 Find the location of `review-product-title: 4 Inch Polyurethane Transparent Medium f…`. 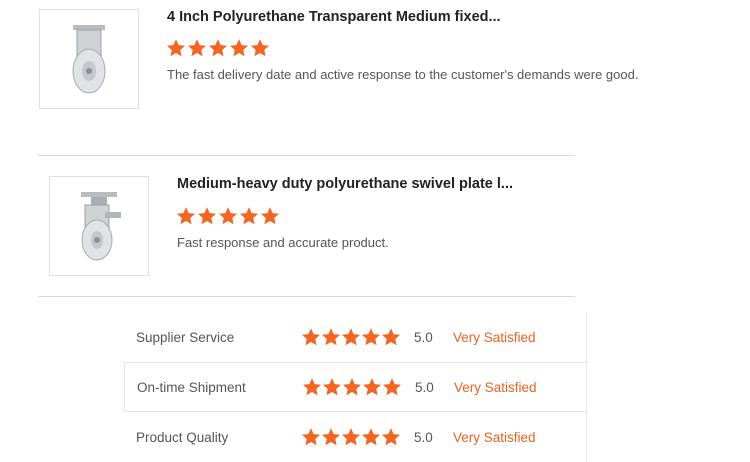

review-product-title: 4 Inch Polyurethane Transparent Medium f… is located at coordinates (334, 17).